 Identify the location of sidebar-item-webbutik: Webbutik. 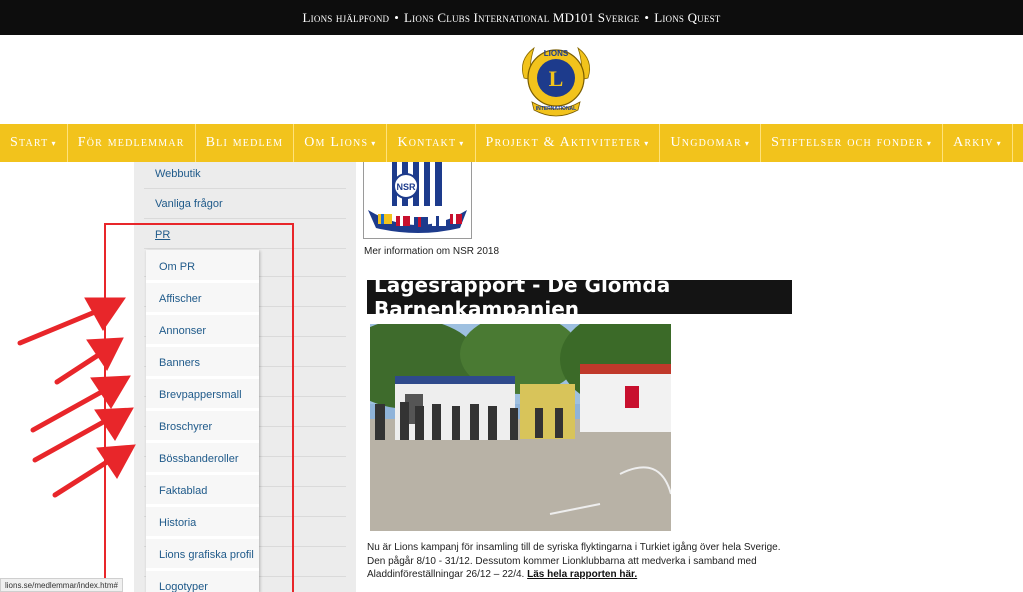
(178, 174).